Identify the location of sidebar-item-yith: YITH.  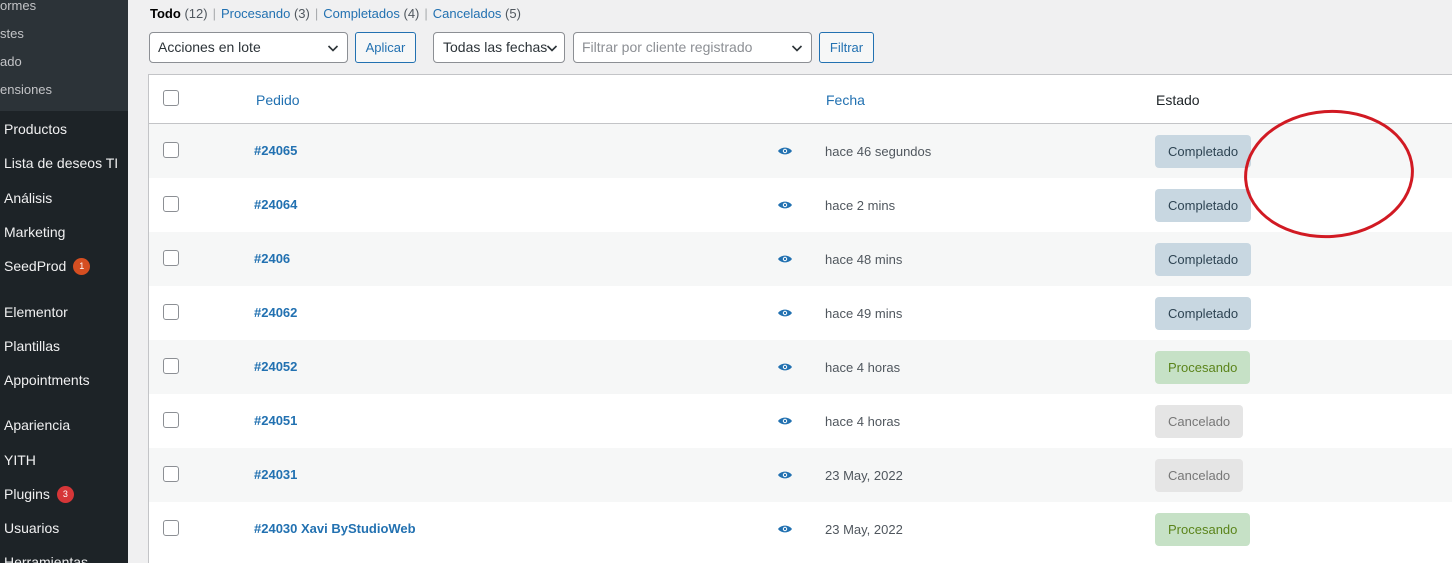
(18, 460).